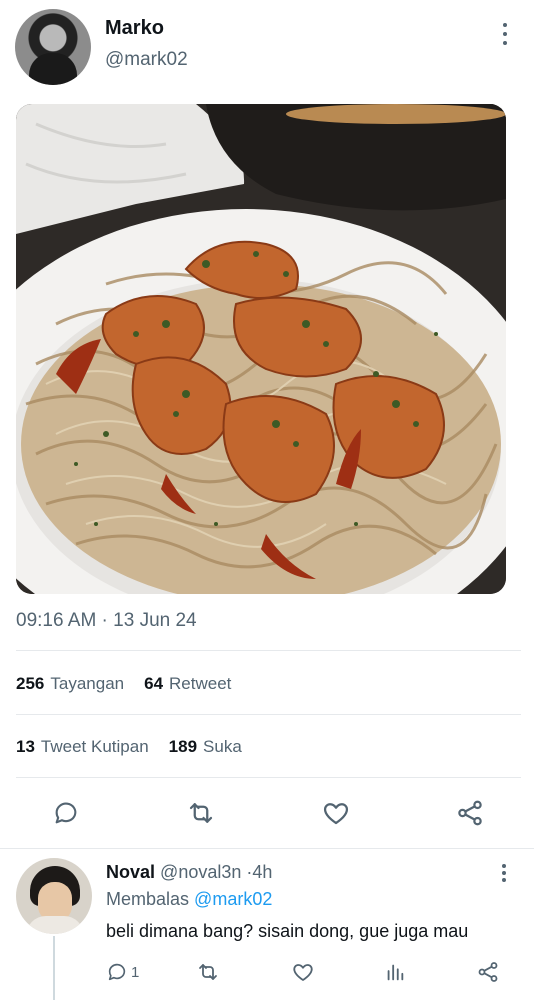 The image size is (534, 1000). What do you see at coordinates (146, 60) in the screenshot?
I see `author-handle: @mark02` at bounding box center [146, 60].